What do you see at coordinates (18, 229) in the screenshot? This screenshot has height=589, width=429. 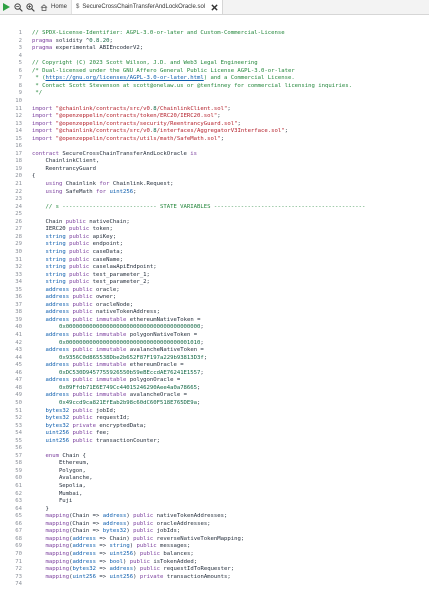 I see `line-number: 27` at bounding box center [18, 229].